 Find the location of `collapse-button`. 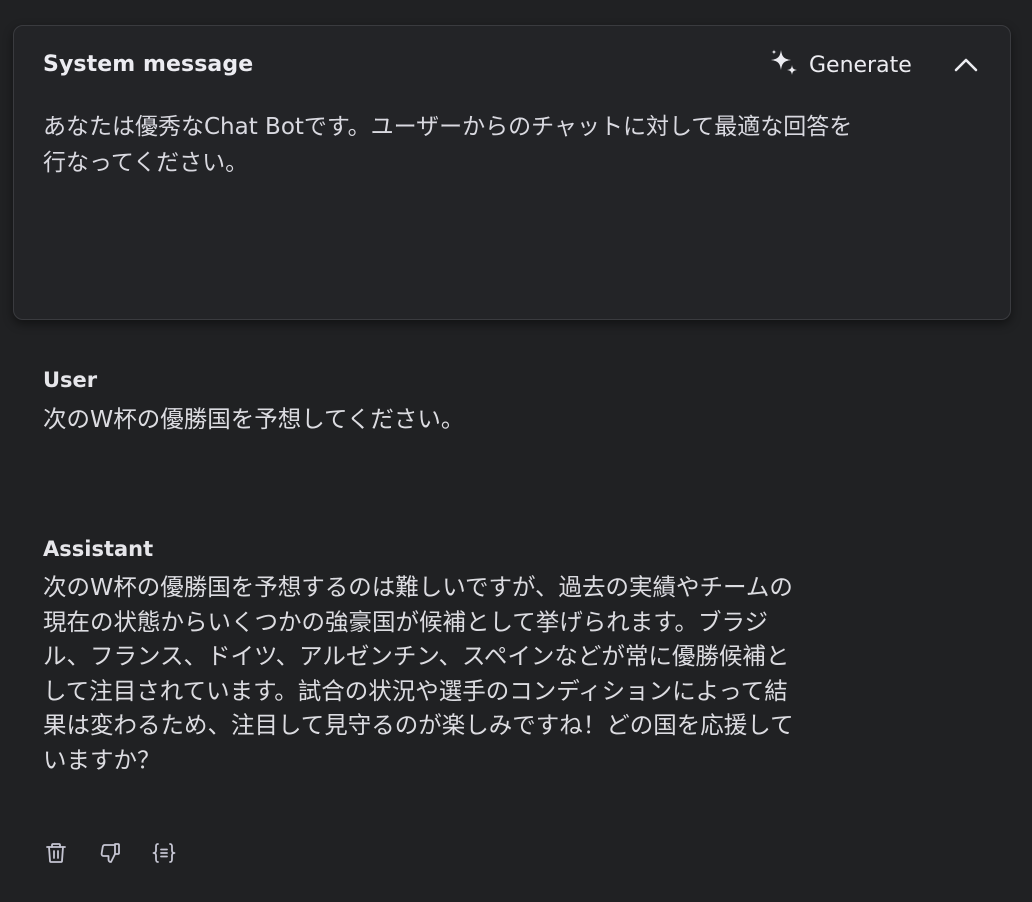

collapse-button is located at coordinates (966, 67).